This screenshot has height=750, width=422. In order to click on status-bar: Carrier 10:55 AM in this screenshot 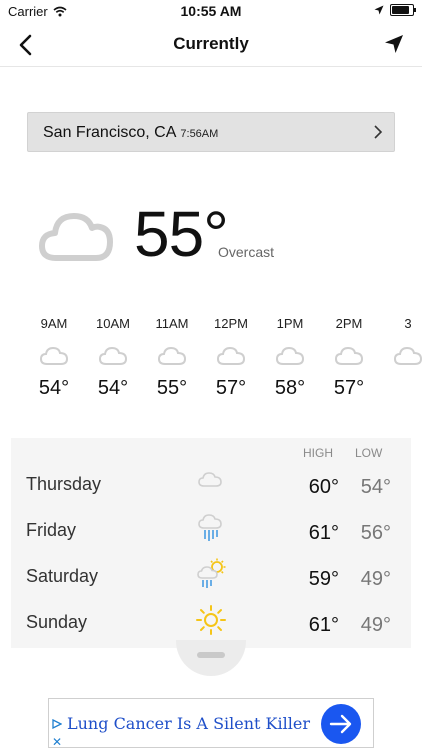, I will do `click(211, 11)`.